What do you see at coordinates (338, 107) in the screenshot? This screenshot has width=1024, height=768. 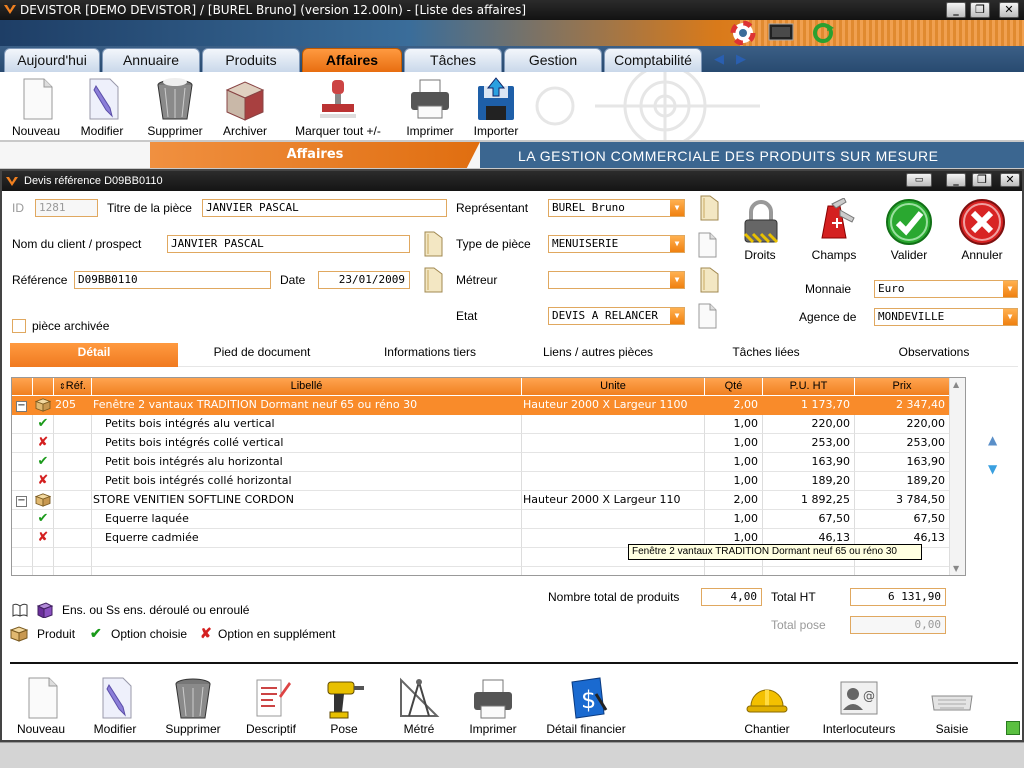 I see `toolbar-marquer-tout-button: Marquer tout +/-` at bounding box center [338, 107].